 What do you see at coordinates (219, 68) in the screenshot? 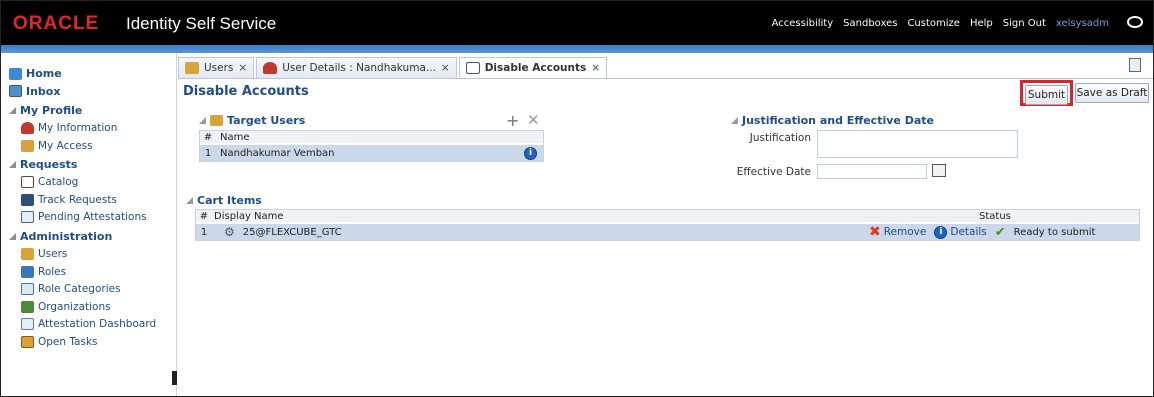
I see `tab-label: Users` at bounding box center [219, 68].